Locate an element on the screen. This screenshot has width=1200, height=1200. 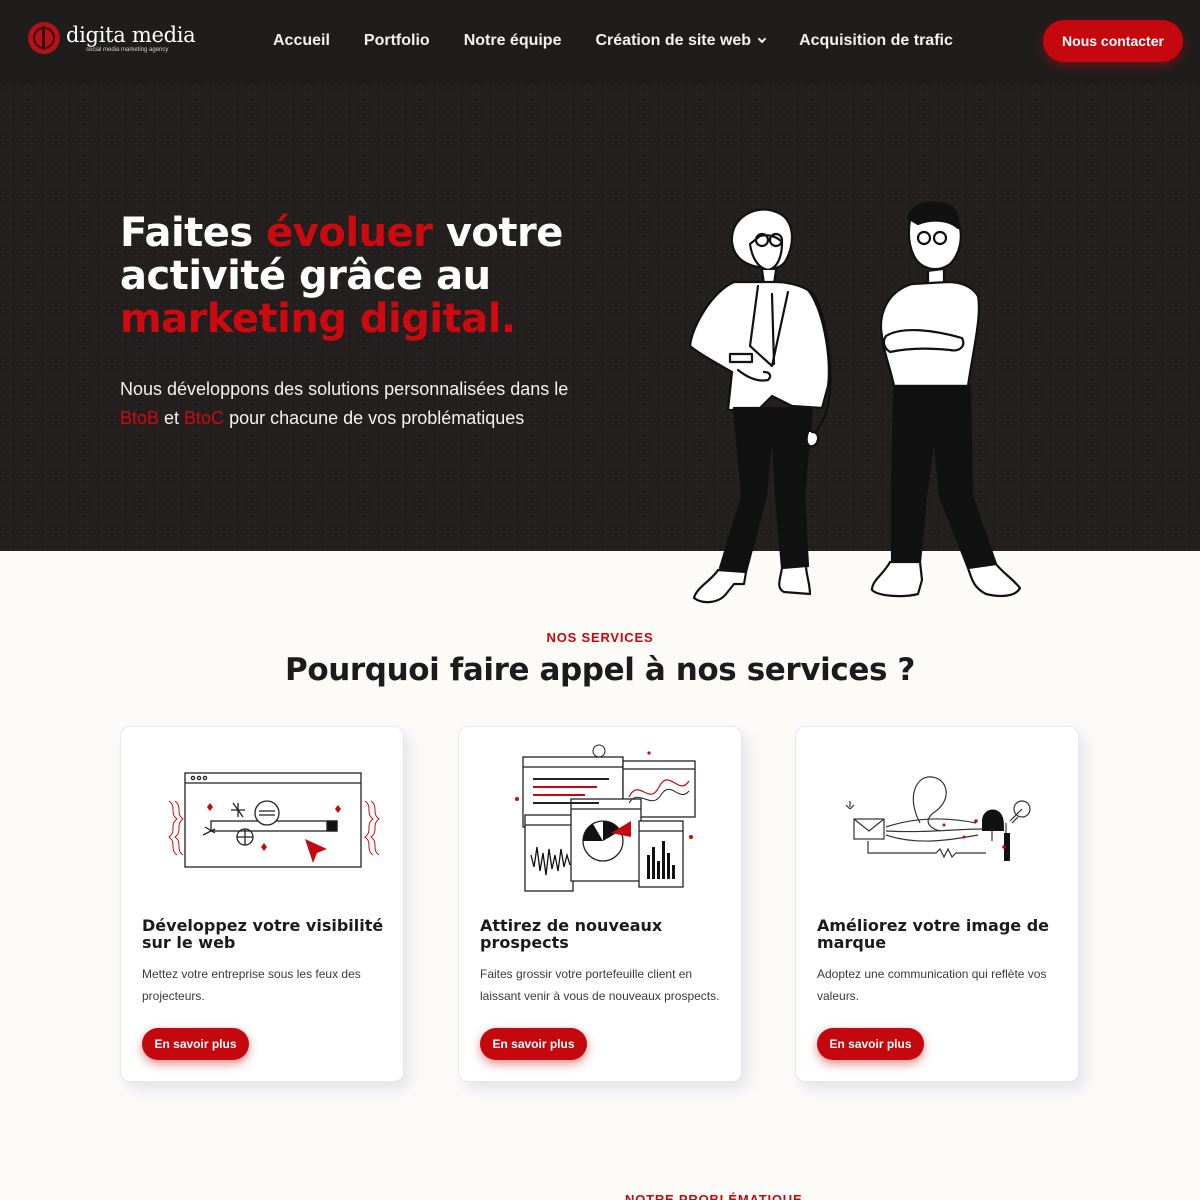
logo-tagline: social media marketing agency is located at coordinates (127, 49).